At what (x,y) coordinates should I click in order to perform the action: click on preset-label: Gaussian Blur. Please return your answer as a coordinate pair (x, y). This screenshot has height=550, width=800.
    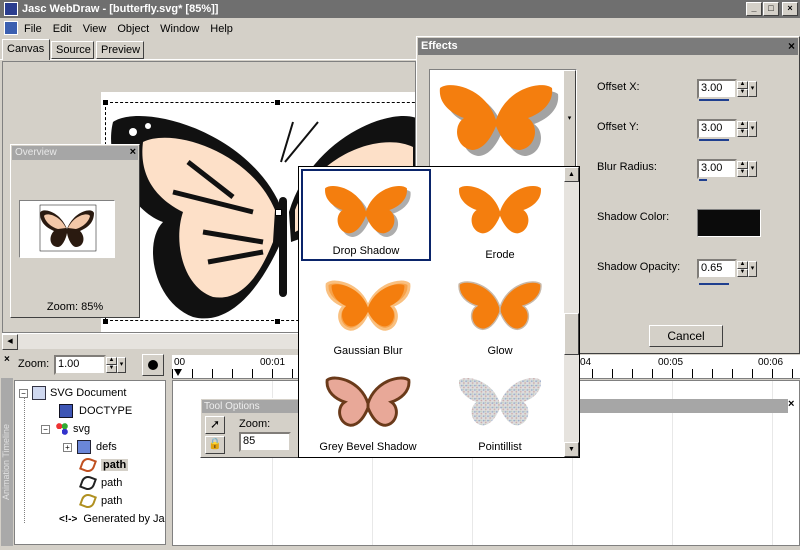
    Looking at the image, I should click on (368, 351).